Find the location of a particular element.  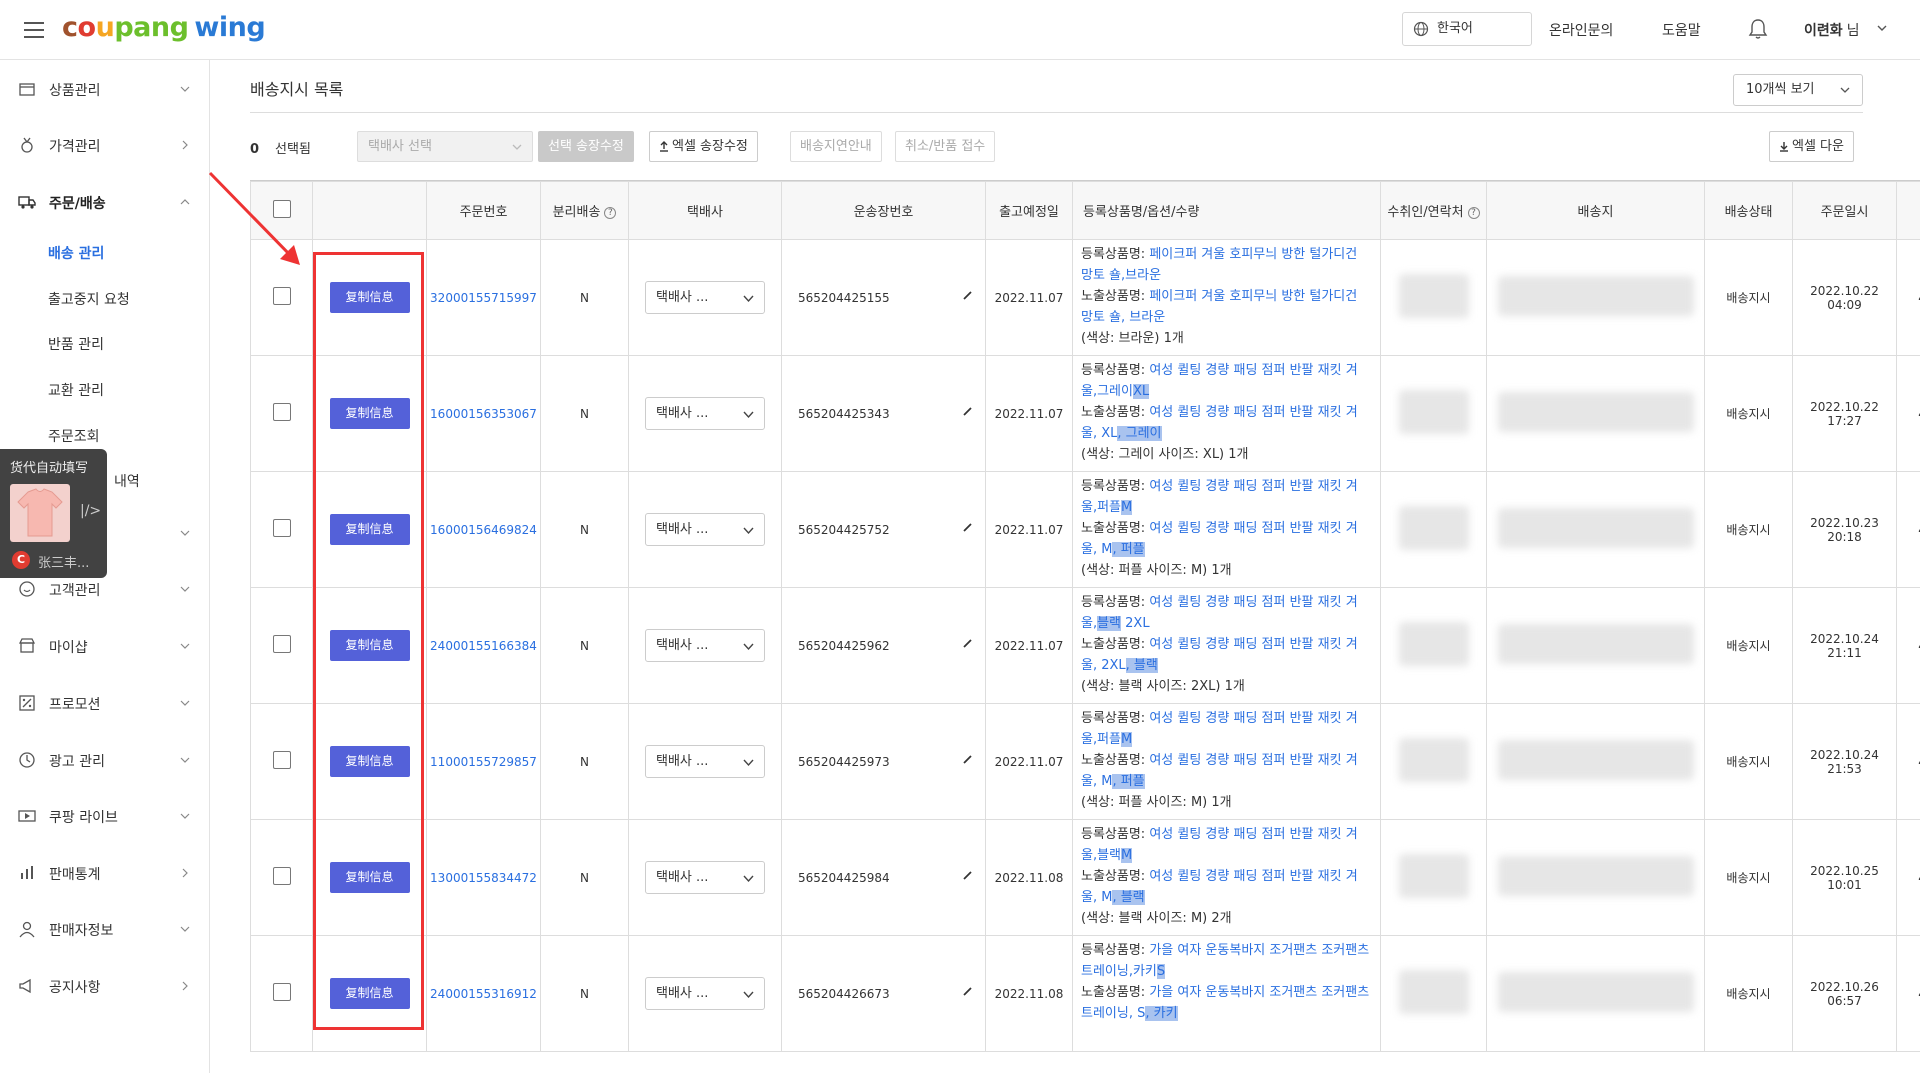

per-page-select: 10개씩 보기 is located at coordinates (1798, 90).